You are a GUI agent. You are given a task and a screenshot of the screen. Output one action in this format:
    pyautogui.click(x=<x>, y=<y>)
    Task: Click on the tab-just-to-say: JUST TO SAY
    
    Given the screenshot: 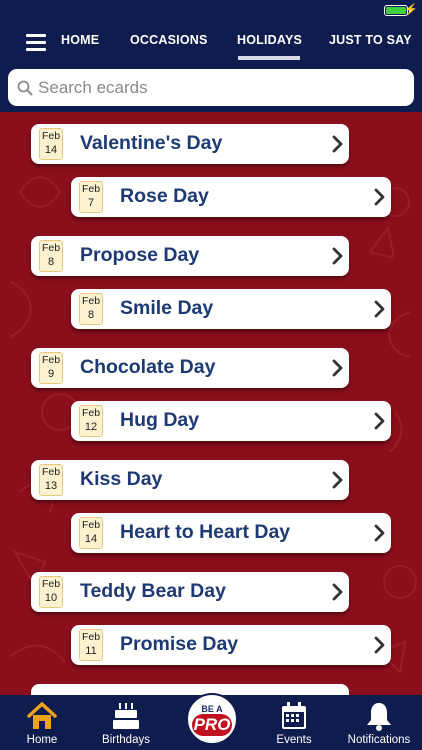 What is the action you would take?
    pyautogui.click(x=370, y=40)
    